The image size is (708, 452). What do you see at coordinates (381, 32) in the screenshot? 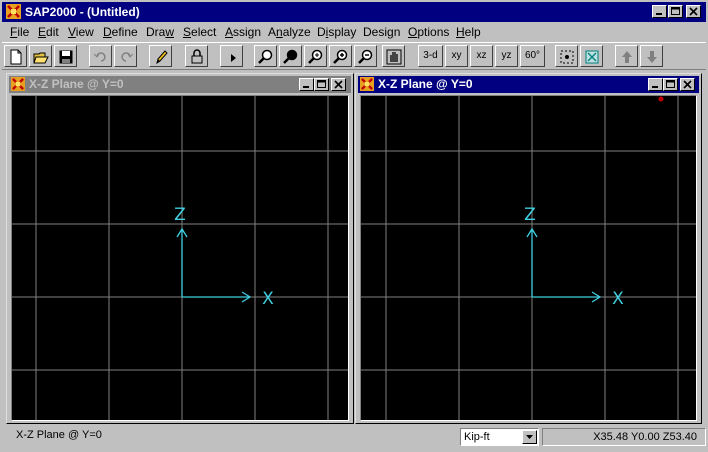
I see `menu-design: Design` at bounding box center [381, 32].